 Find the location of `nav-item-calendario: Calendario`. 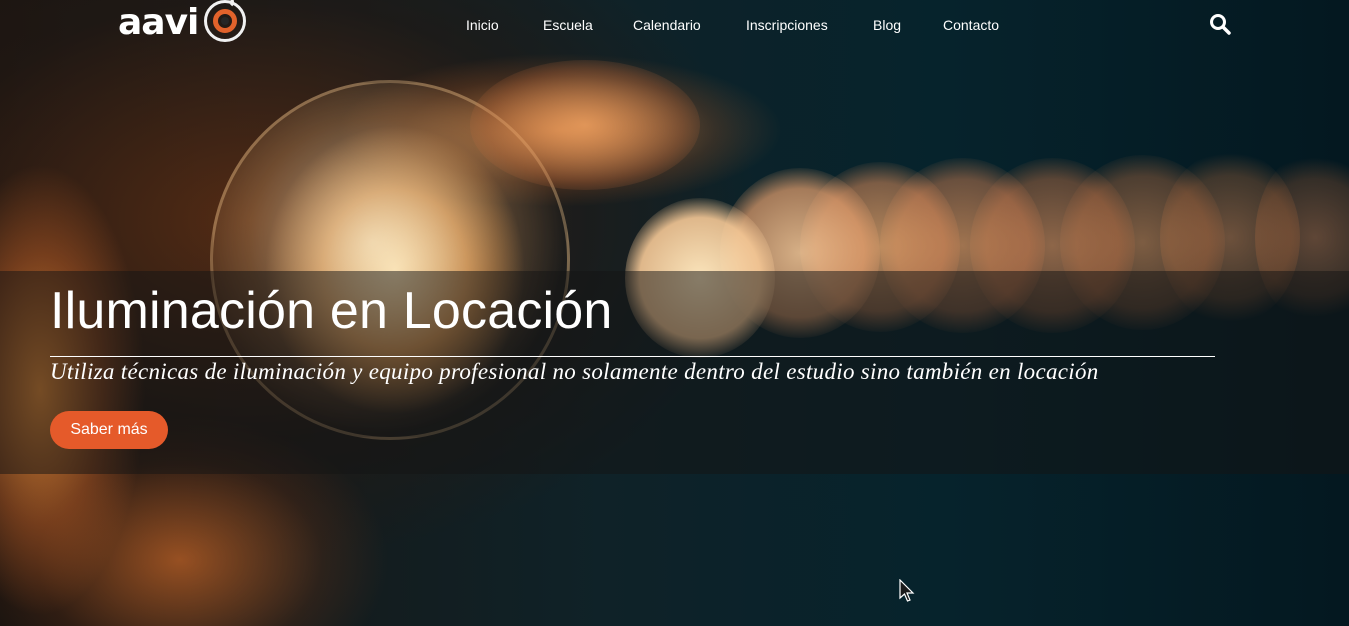

nav-item-calendario: Calendario is located at coordinates (667, 25).